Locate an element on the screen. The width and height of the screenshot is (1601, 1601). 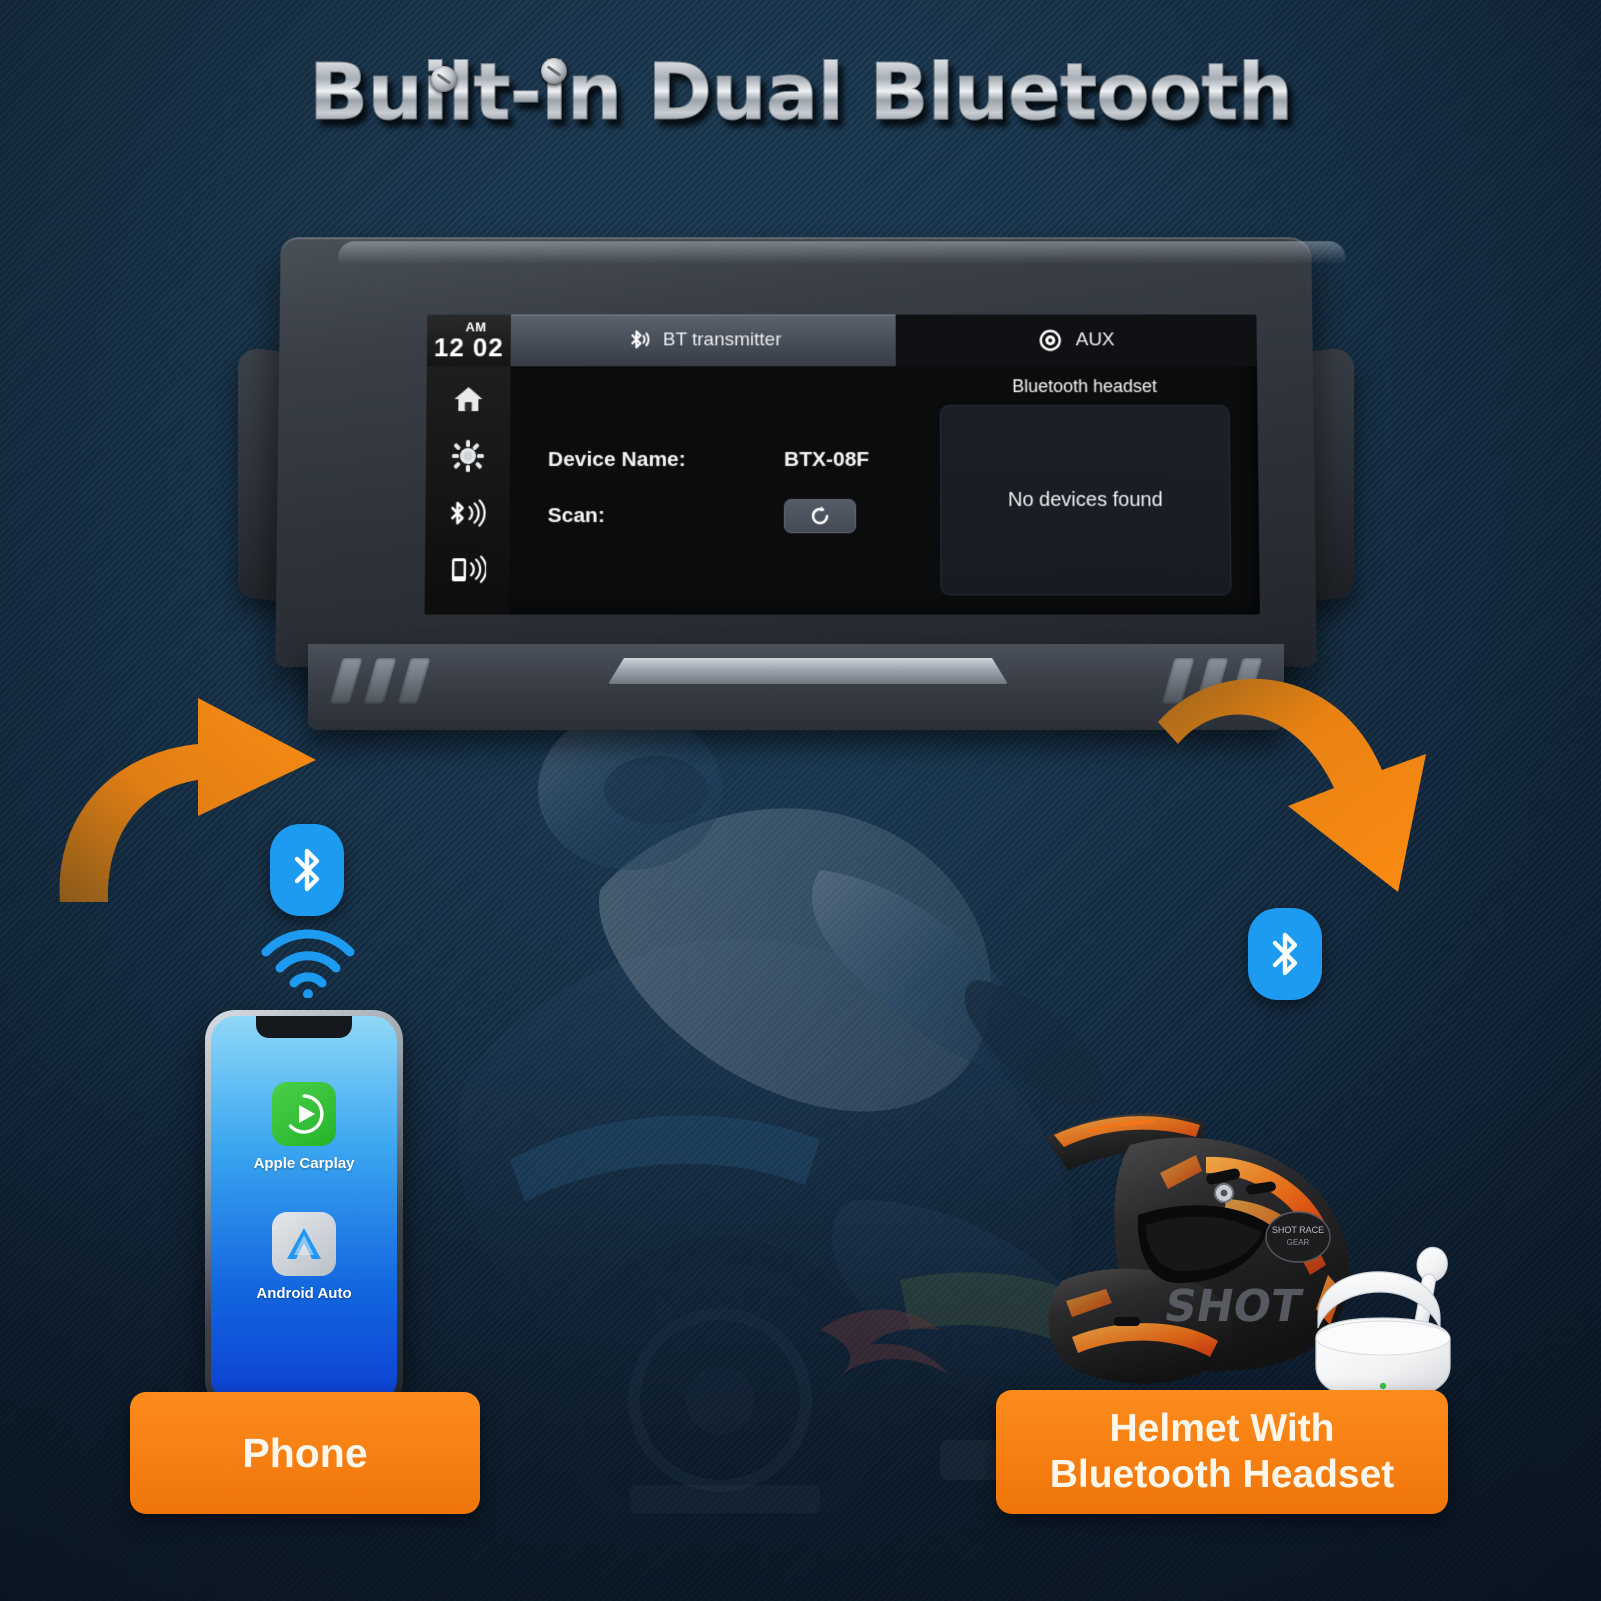
aux-jack-icon is located at coordinates (1051, 340).